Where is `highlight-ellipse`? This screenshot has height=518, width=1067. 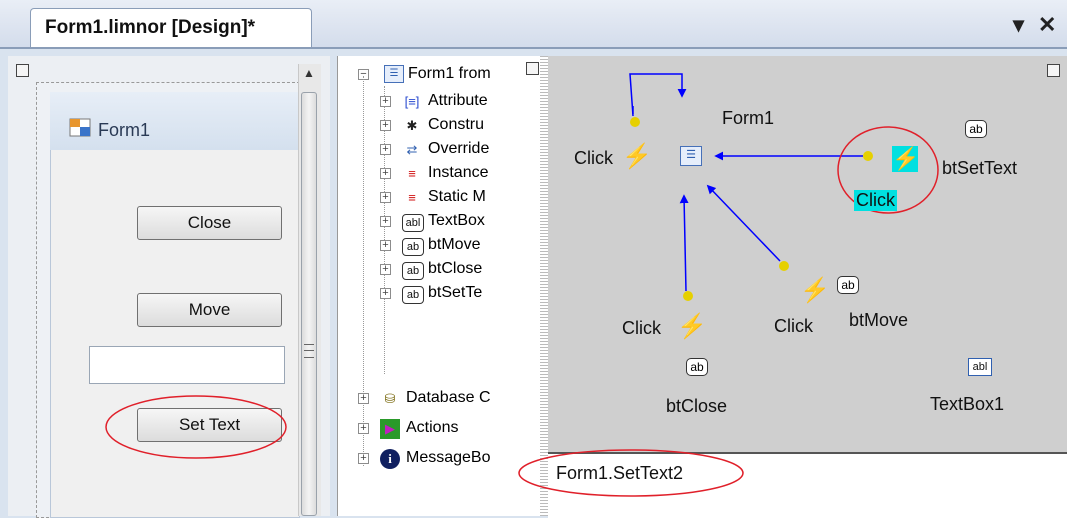 highlight-ellipse is located at coordinates (196, 427).